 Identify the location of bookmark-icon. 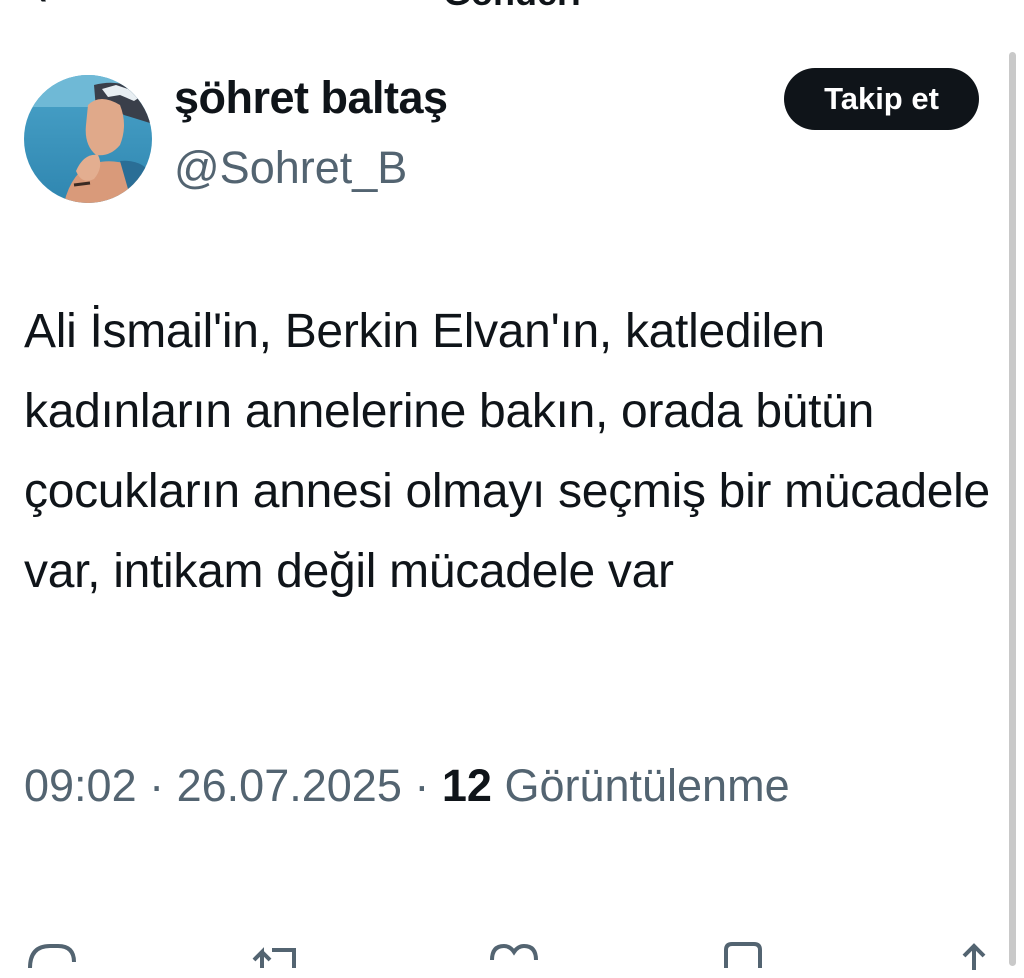
(746, 958).